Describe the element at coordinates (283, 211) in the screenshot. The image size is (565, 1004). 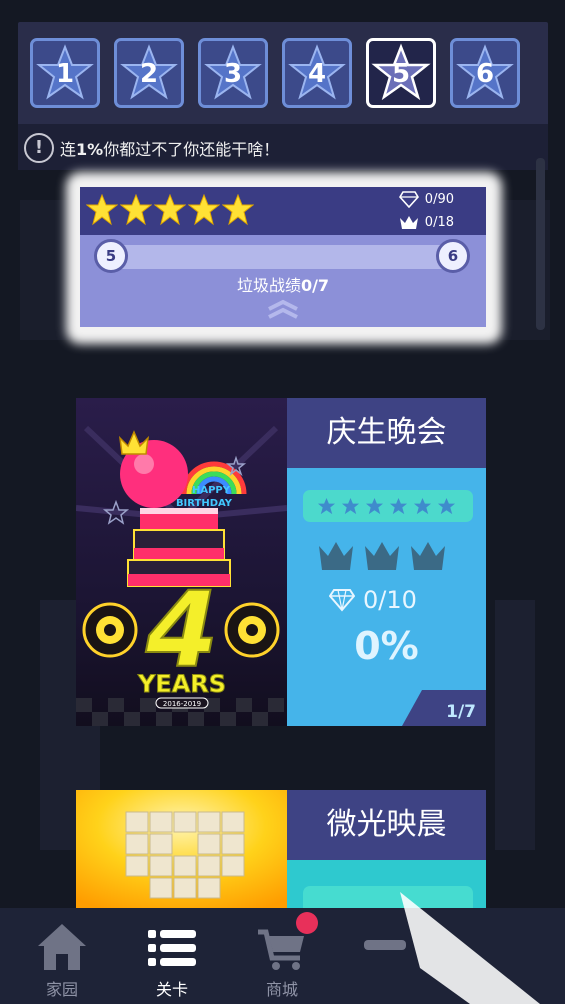
I see `progress-header: 0/90 0/18` at that location.